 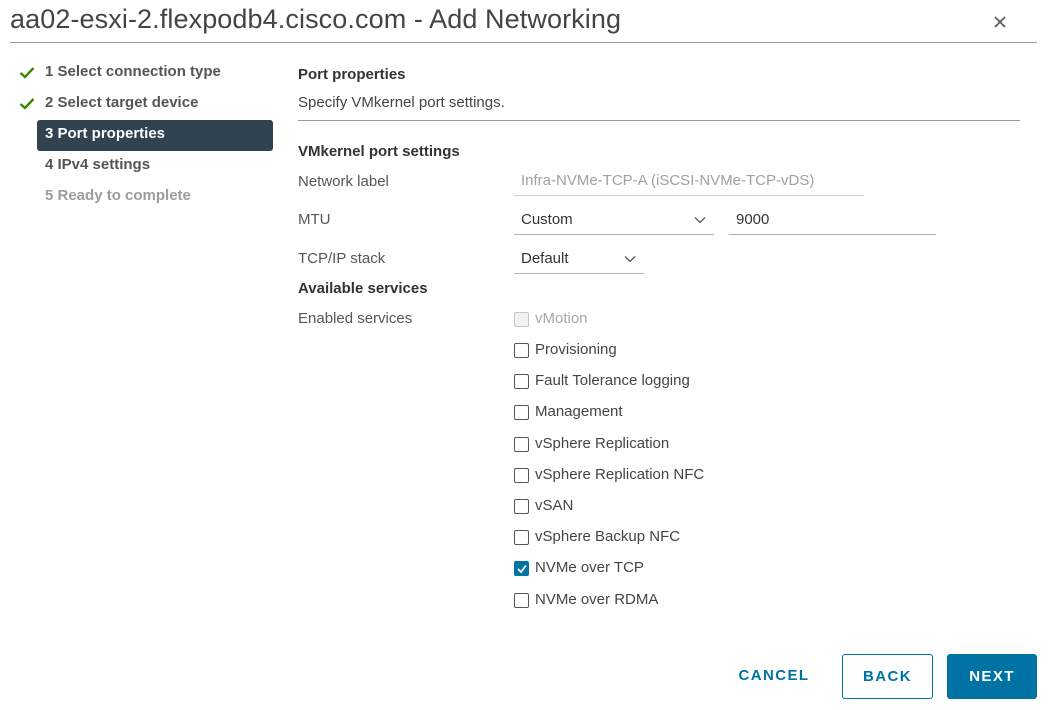 I want to click on step-label: 1 Select connection type, so click(x=133, y=71).